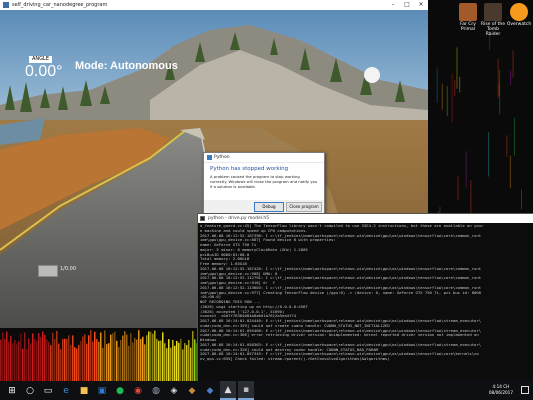 This screenshot has width=533, height=400. I want to click on error-dialog-footer: Debug Close program, so click(264, 206).